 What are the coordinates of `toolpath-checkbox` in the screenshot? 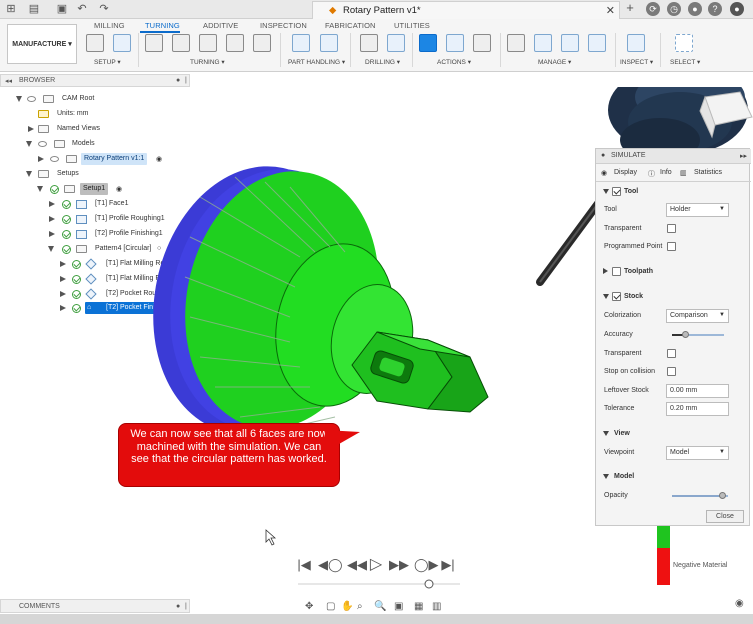 It's located at (616, 271).